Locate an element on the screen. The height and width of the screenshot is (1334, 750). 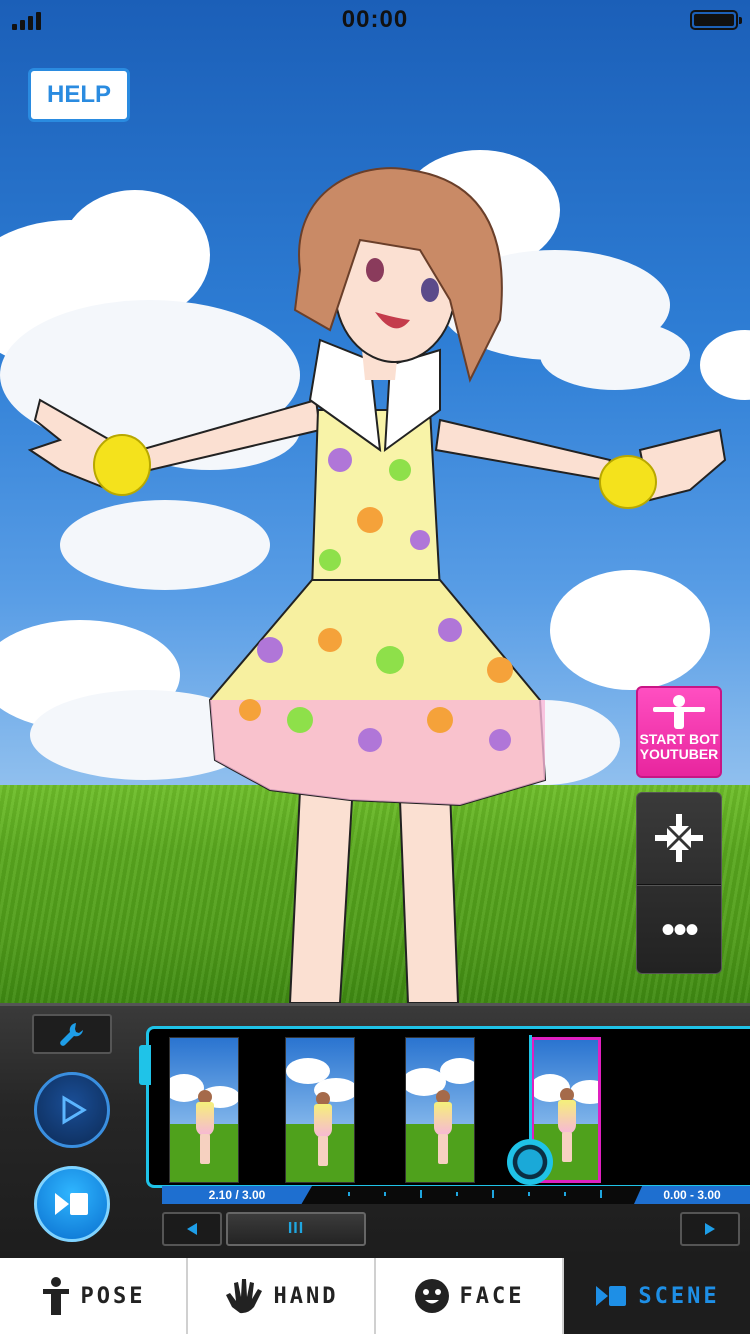
face-icon is located at coordinates (431, 1296).